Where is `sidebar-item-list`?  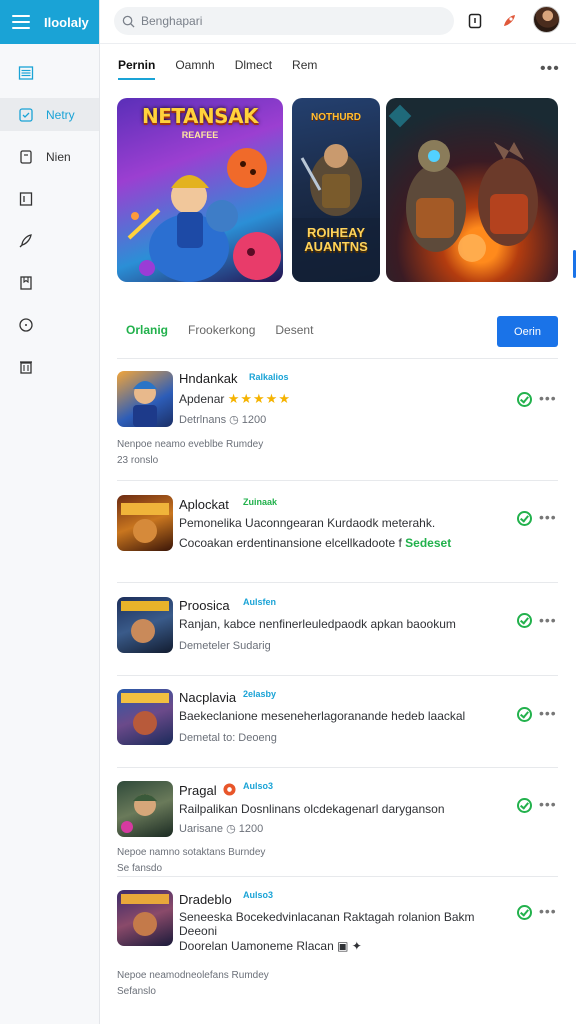
sidebar-item-list is located at coordinates (49, 72).